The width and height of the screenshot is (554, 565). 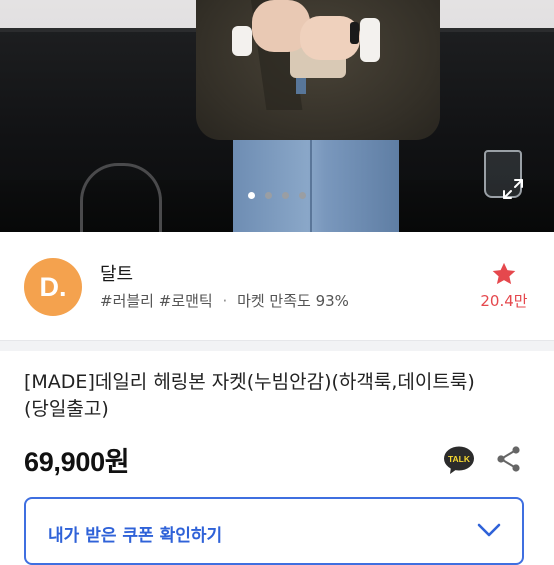 I want to click on section-divider, so click(x=277, y=345).